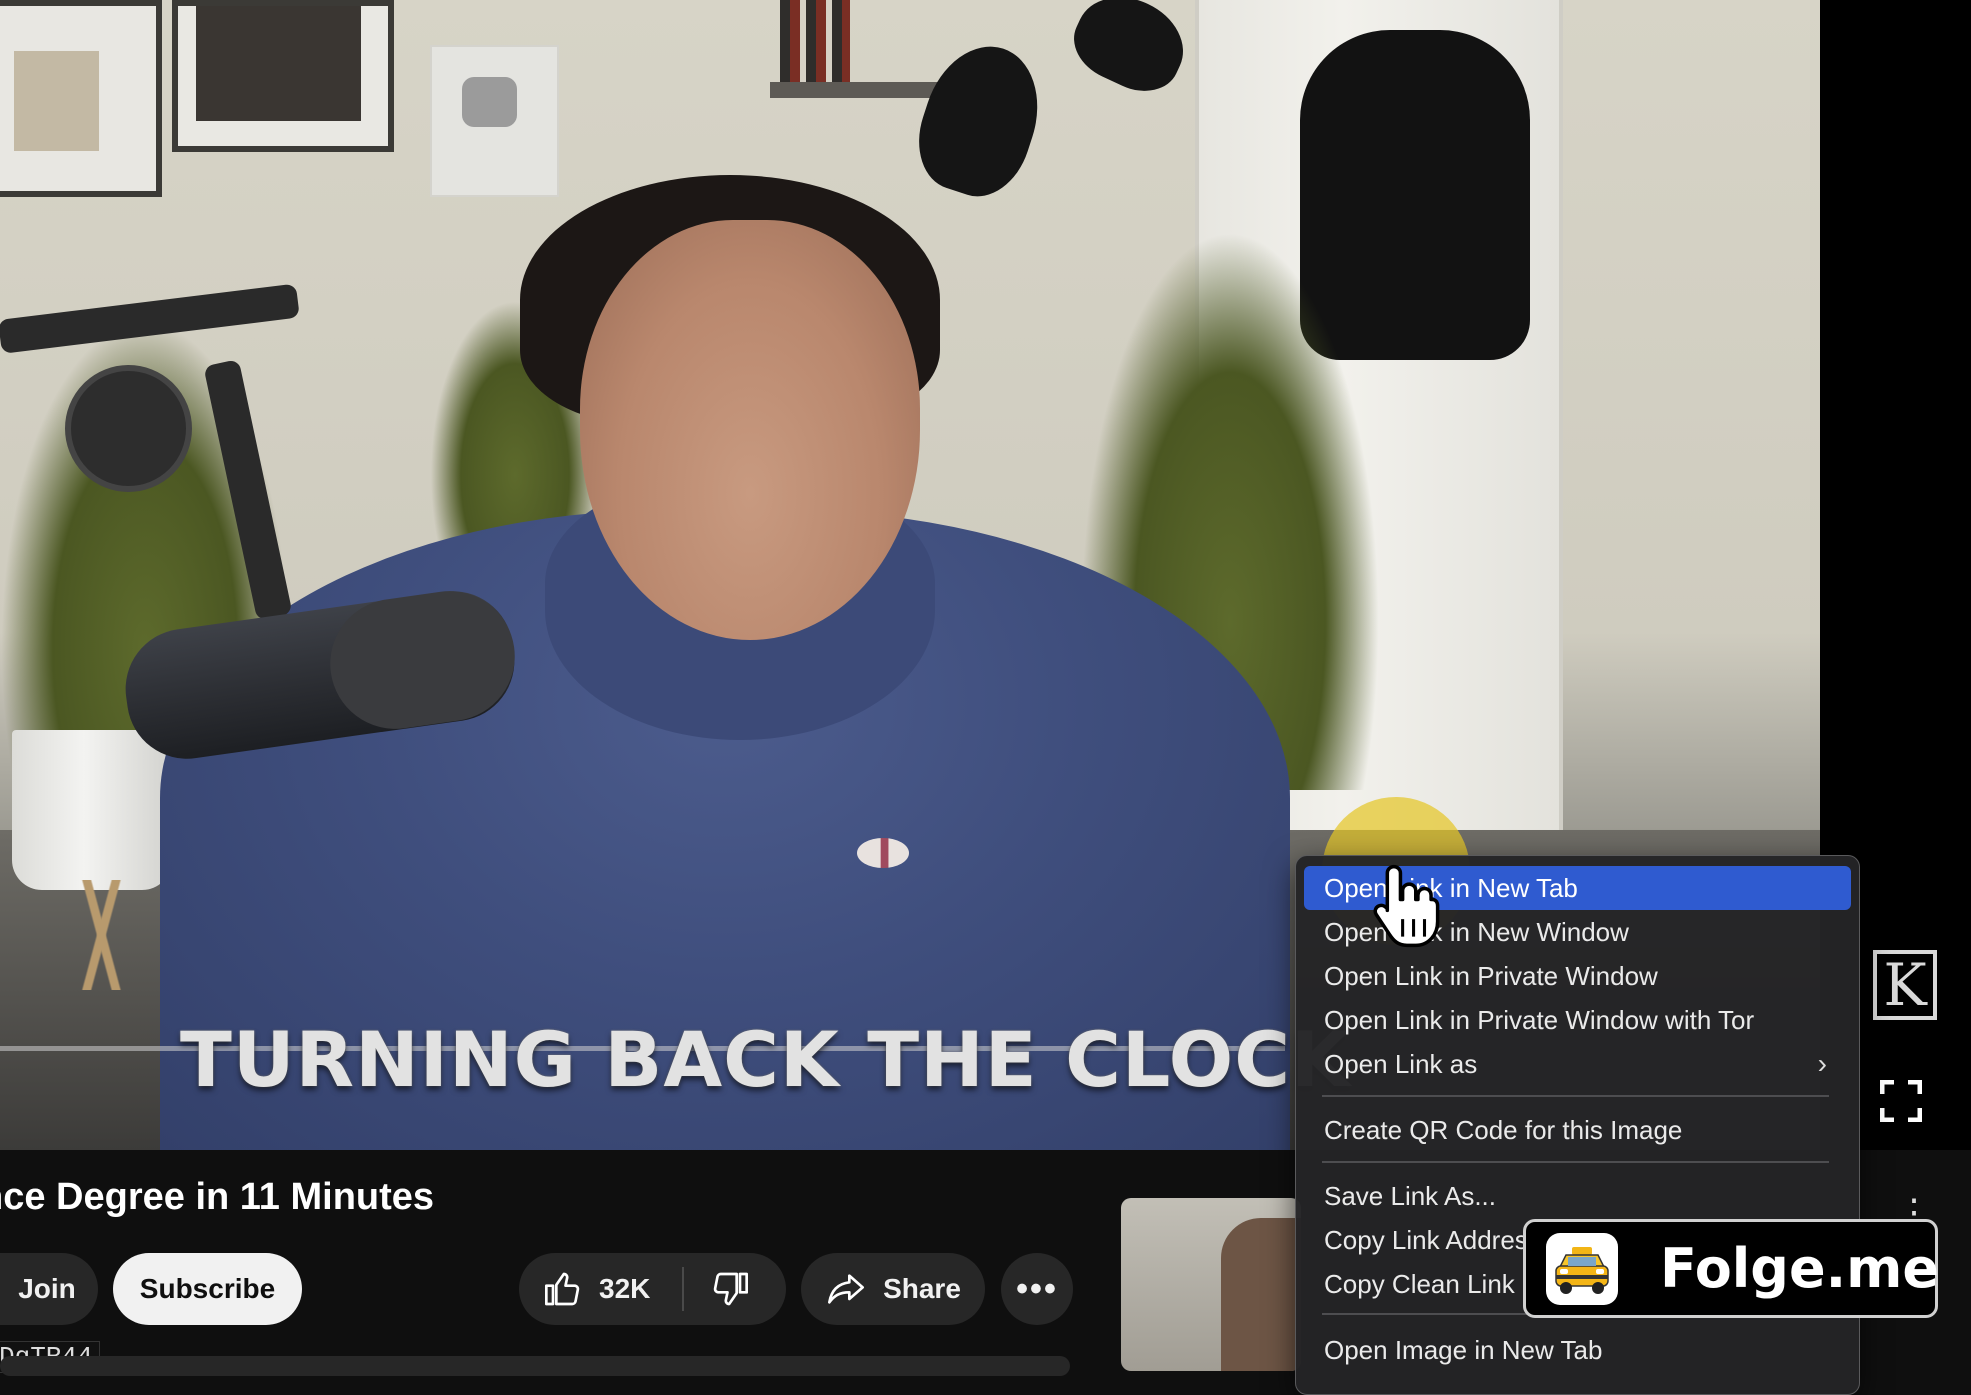  Describe the element at coordinates (862, 90) in the screenshot. I see `wall-shelf` at that location.